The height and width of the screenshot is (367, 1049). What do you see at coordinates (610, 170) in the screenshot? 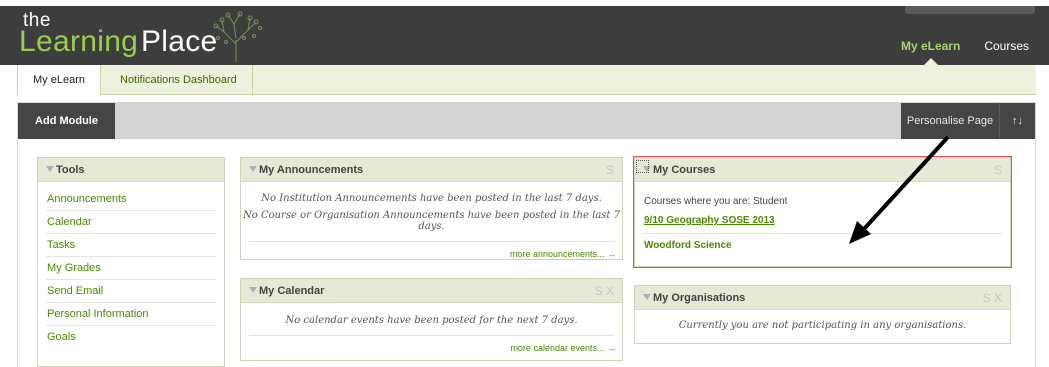
I see `module-controls: S` at bounding box center [610, 170].